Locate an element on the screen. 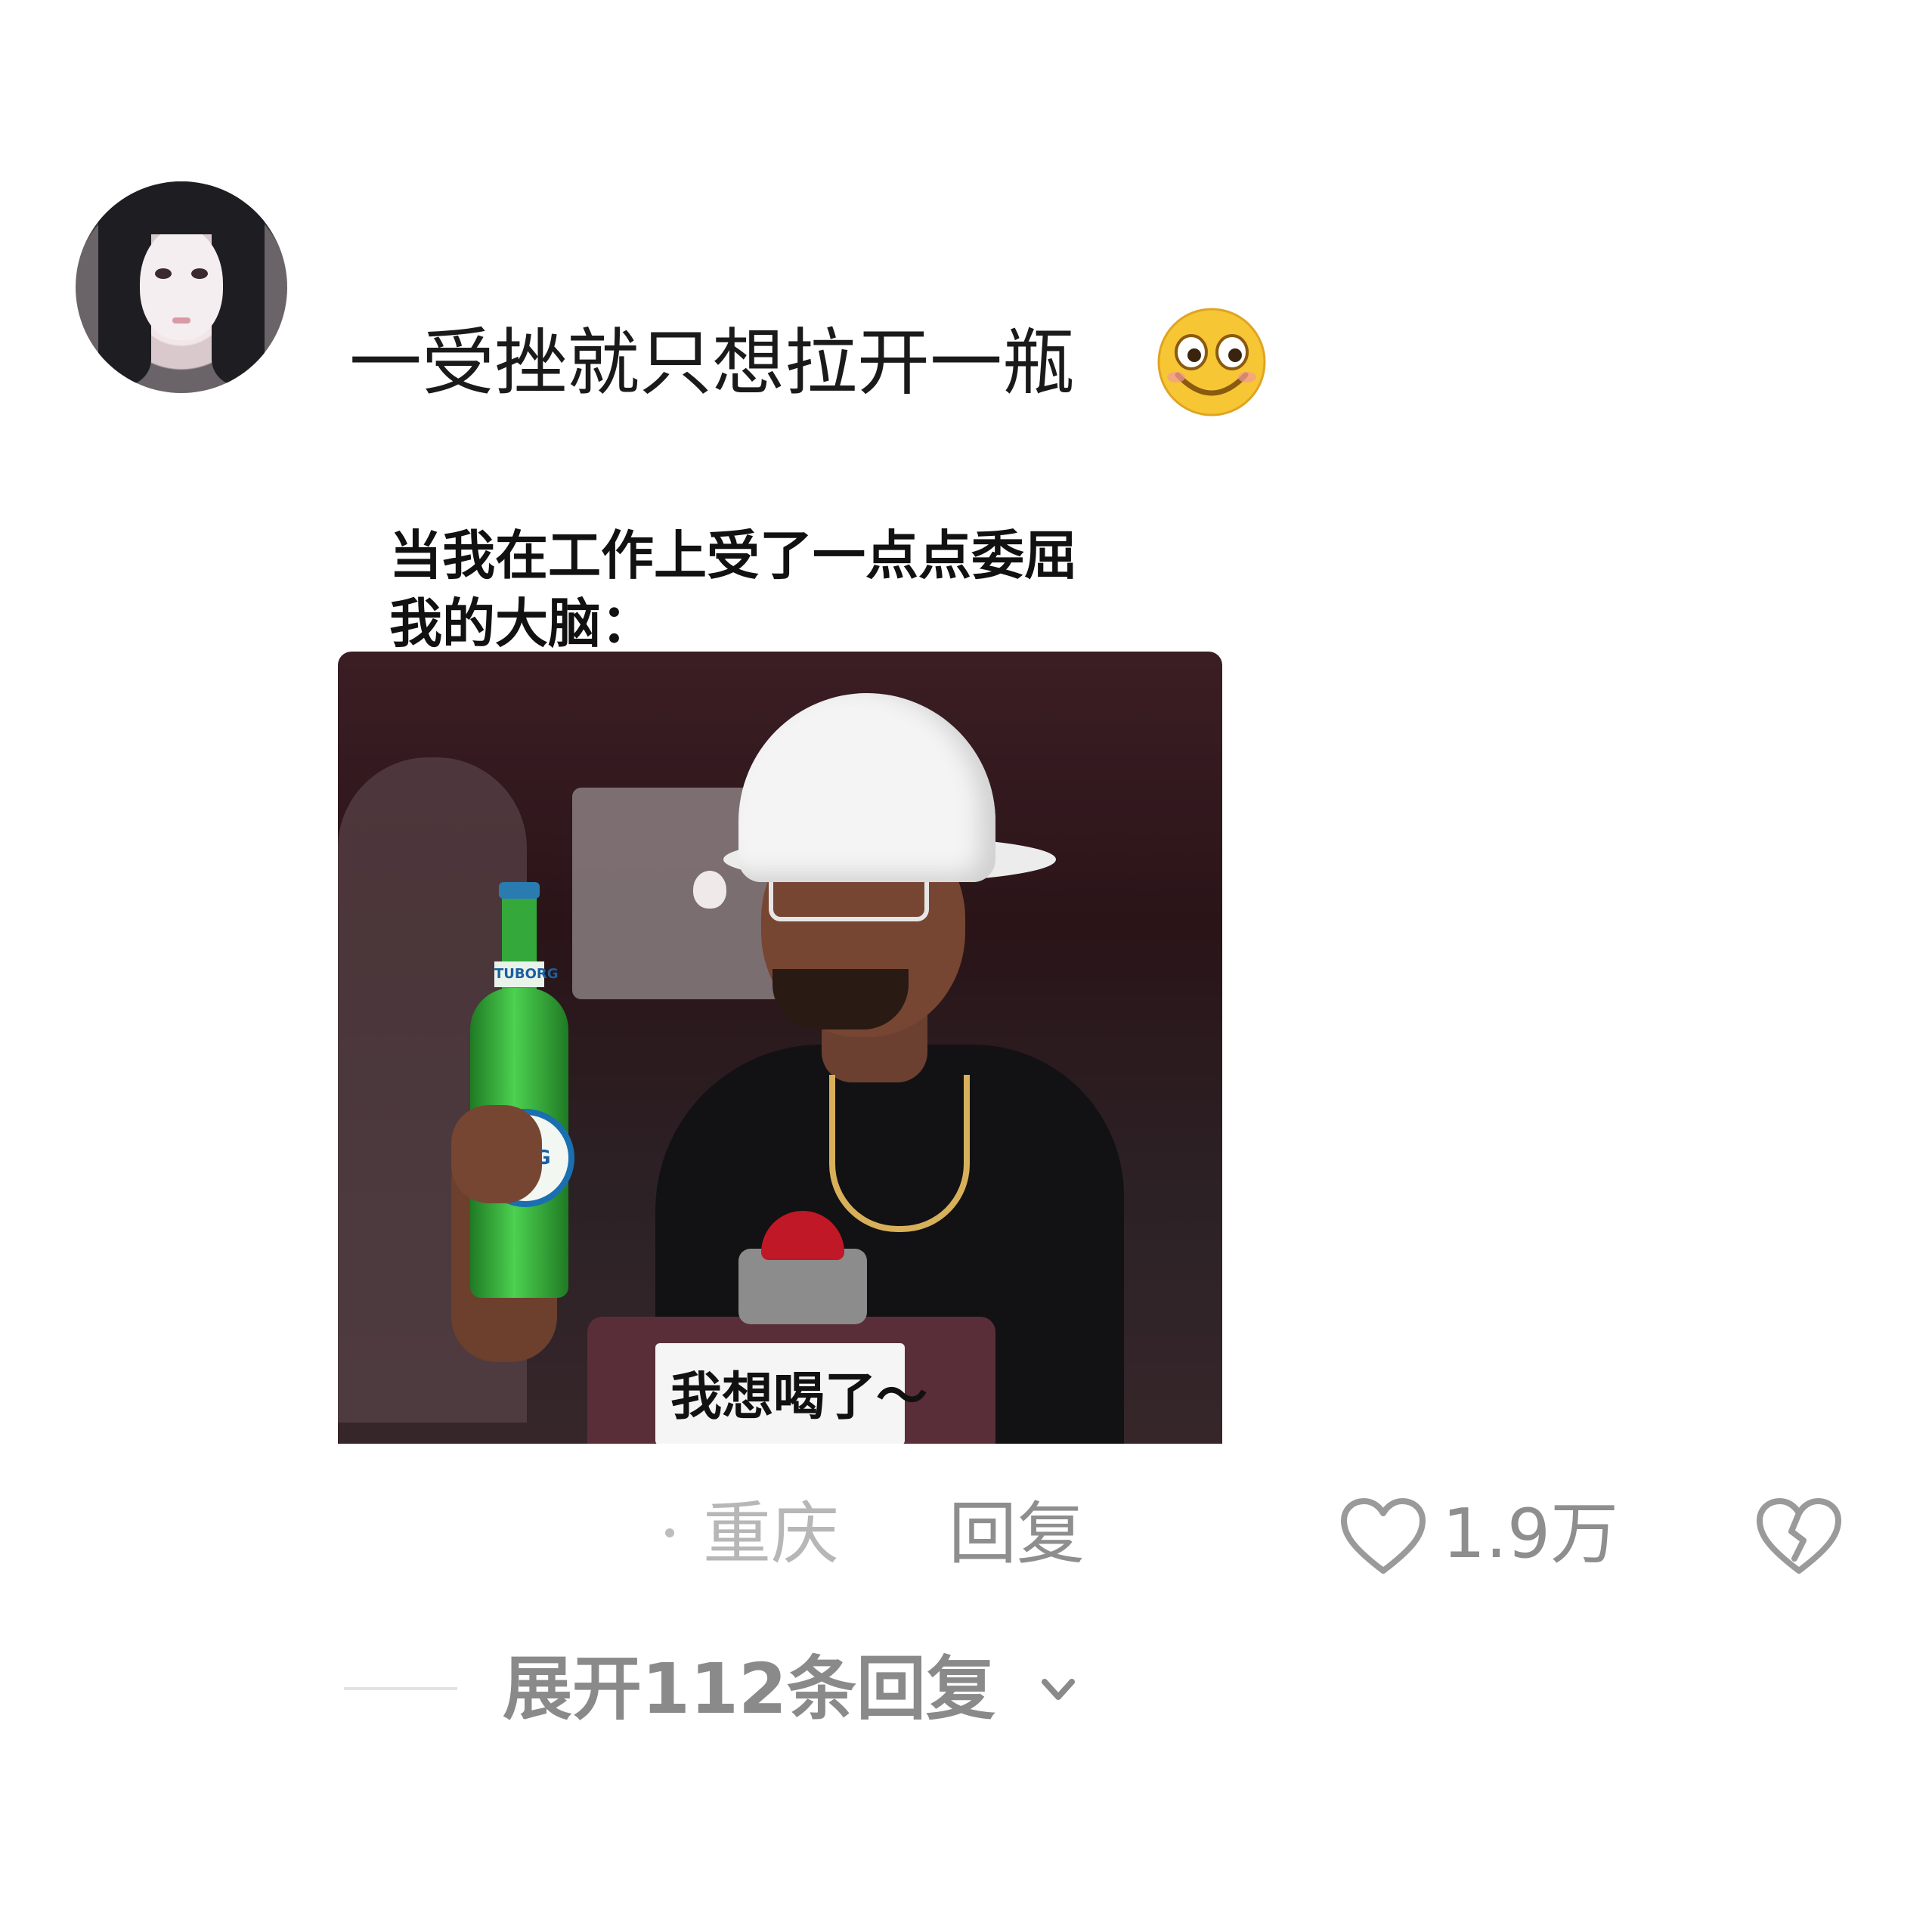 Image resolution: width=1932 pixels, height=1932 pixels. smiling-face-emoji-icon is located at coordinates (1211, 362).